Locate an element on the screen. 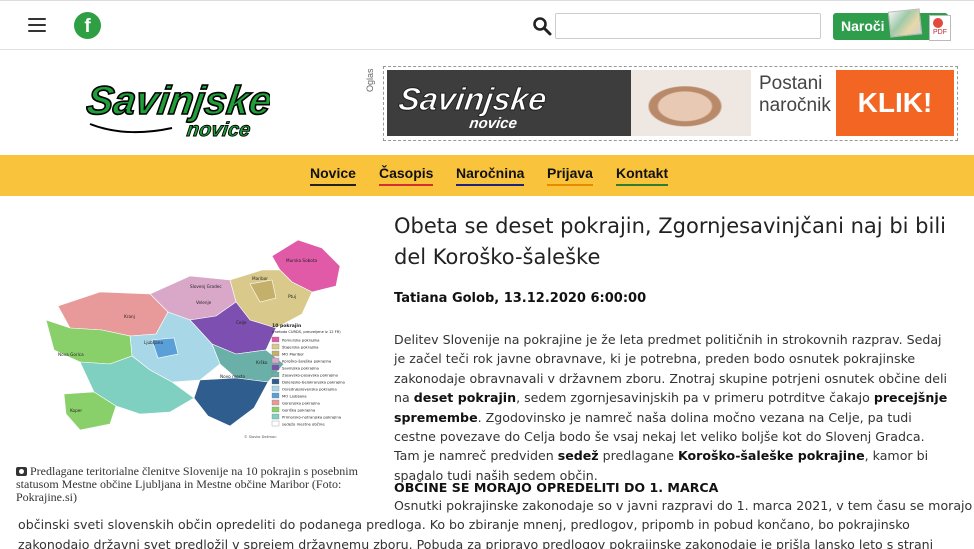  ad-banner: Savinjske novice Postani naročnik KLIK! is located at coordinates (670, 103).